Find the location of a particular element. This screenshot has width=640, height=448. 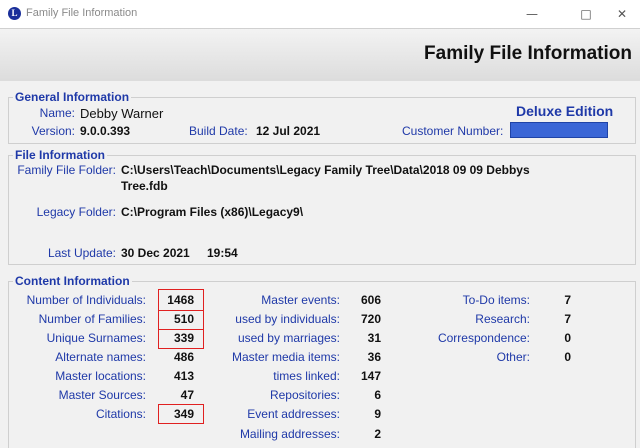

citations-label: Citations: is located at coordinates (120, 414).